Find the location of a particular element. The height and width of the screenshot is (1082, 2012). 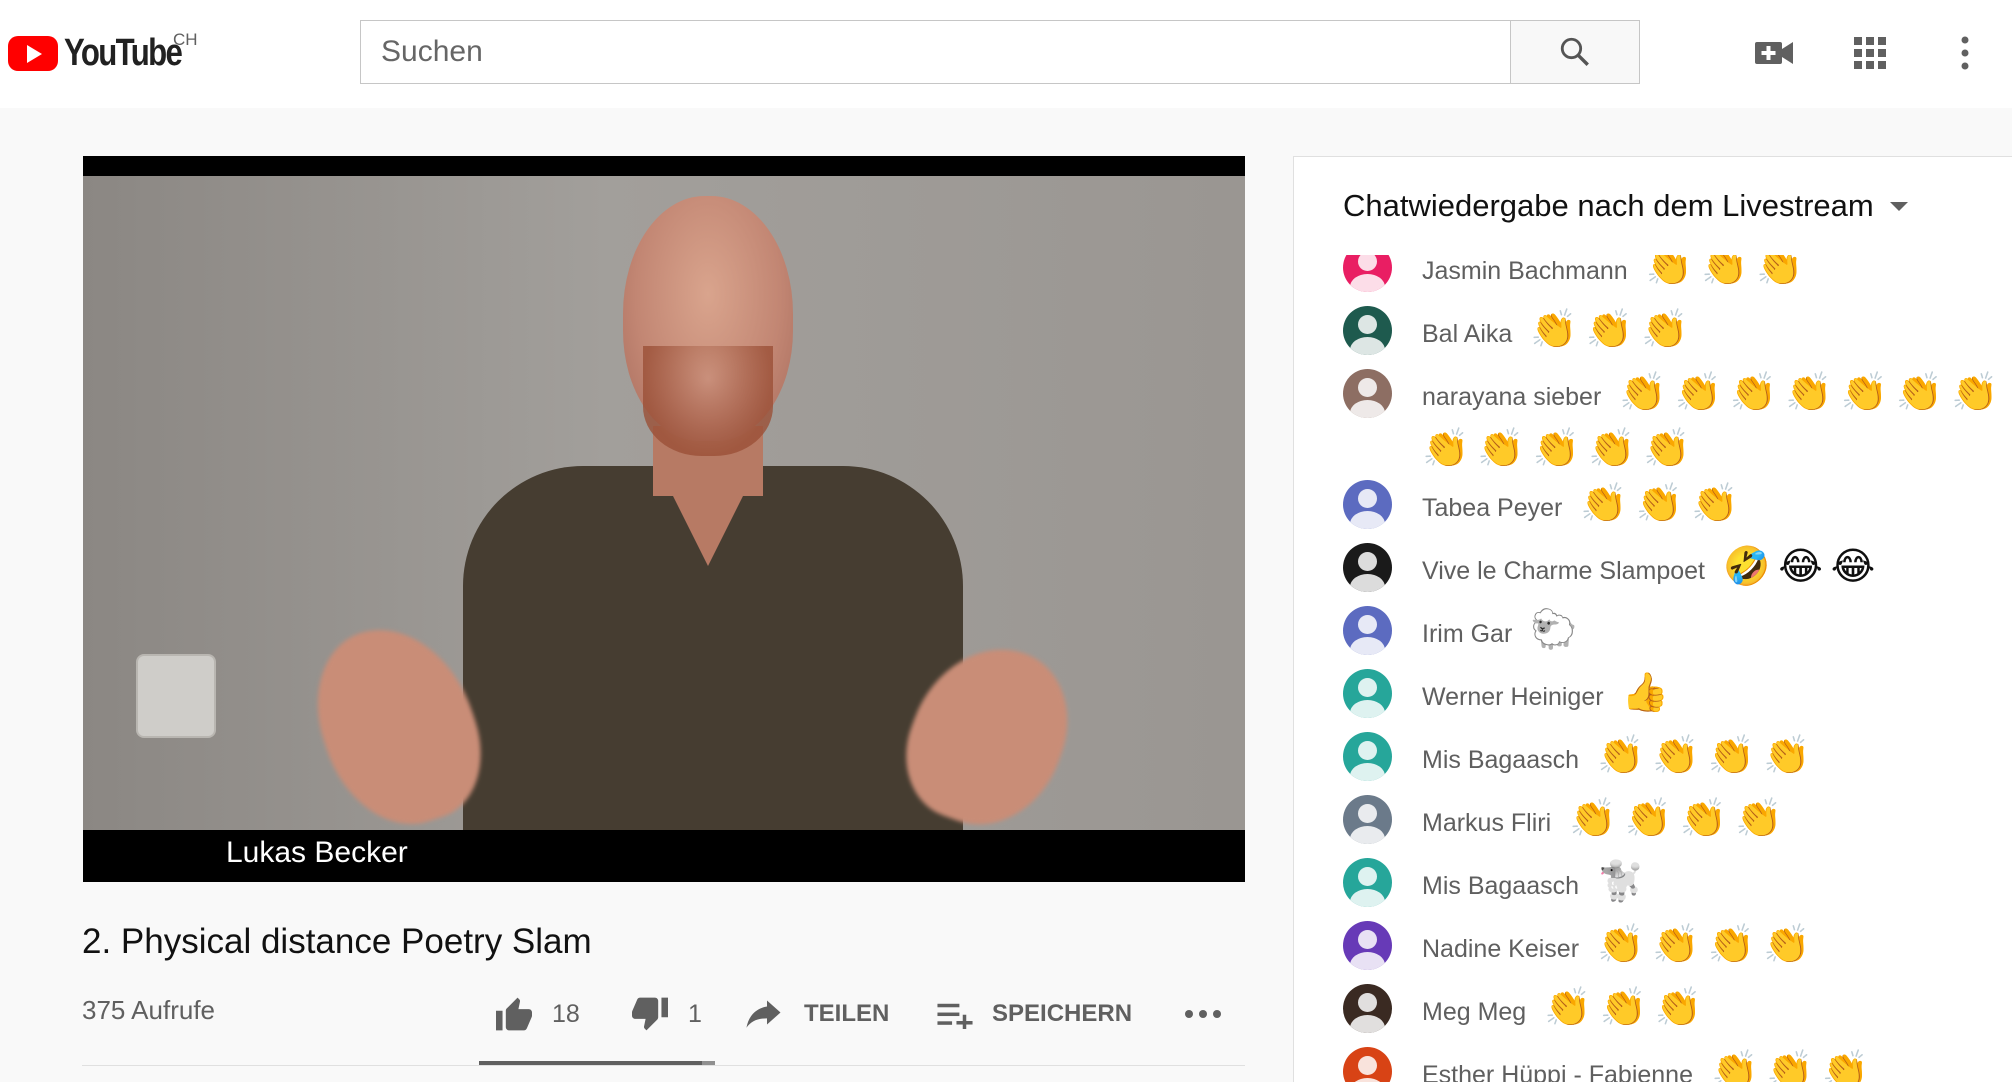

apps-grid-icon is located at coordinates (1870, 53).